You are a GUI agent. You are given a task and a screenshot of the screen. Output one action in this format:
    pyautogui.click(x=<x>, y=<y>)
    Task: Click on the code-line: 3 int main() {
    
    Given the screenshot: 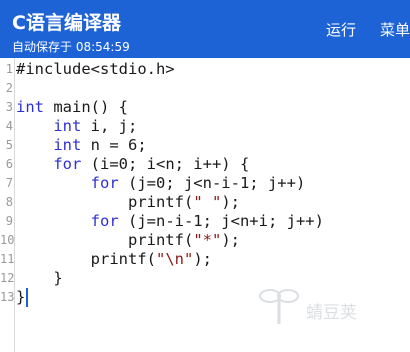 What is the action you would take?
    pyautogui.click(x=205, y=107)
    